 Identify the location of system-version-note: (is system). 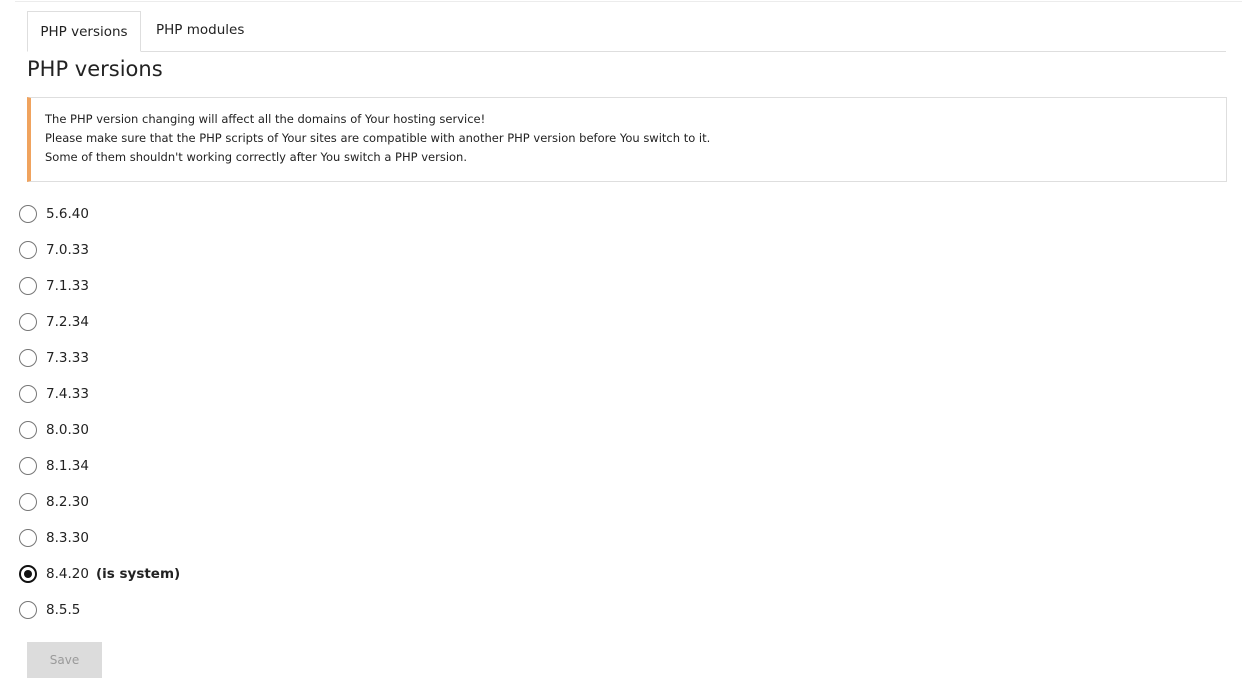
(138, 574).